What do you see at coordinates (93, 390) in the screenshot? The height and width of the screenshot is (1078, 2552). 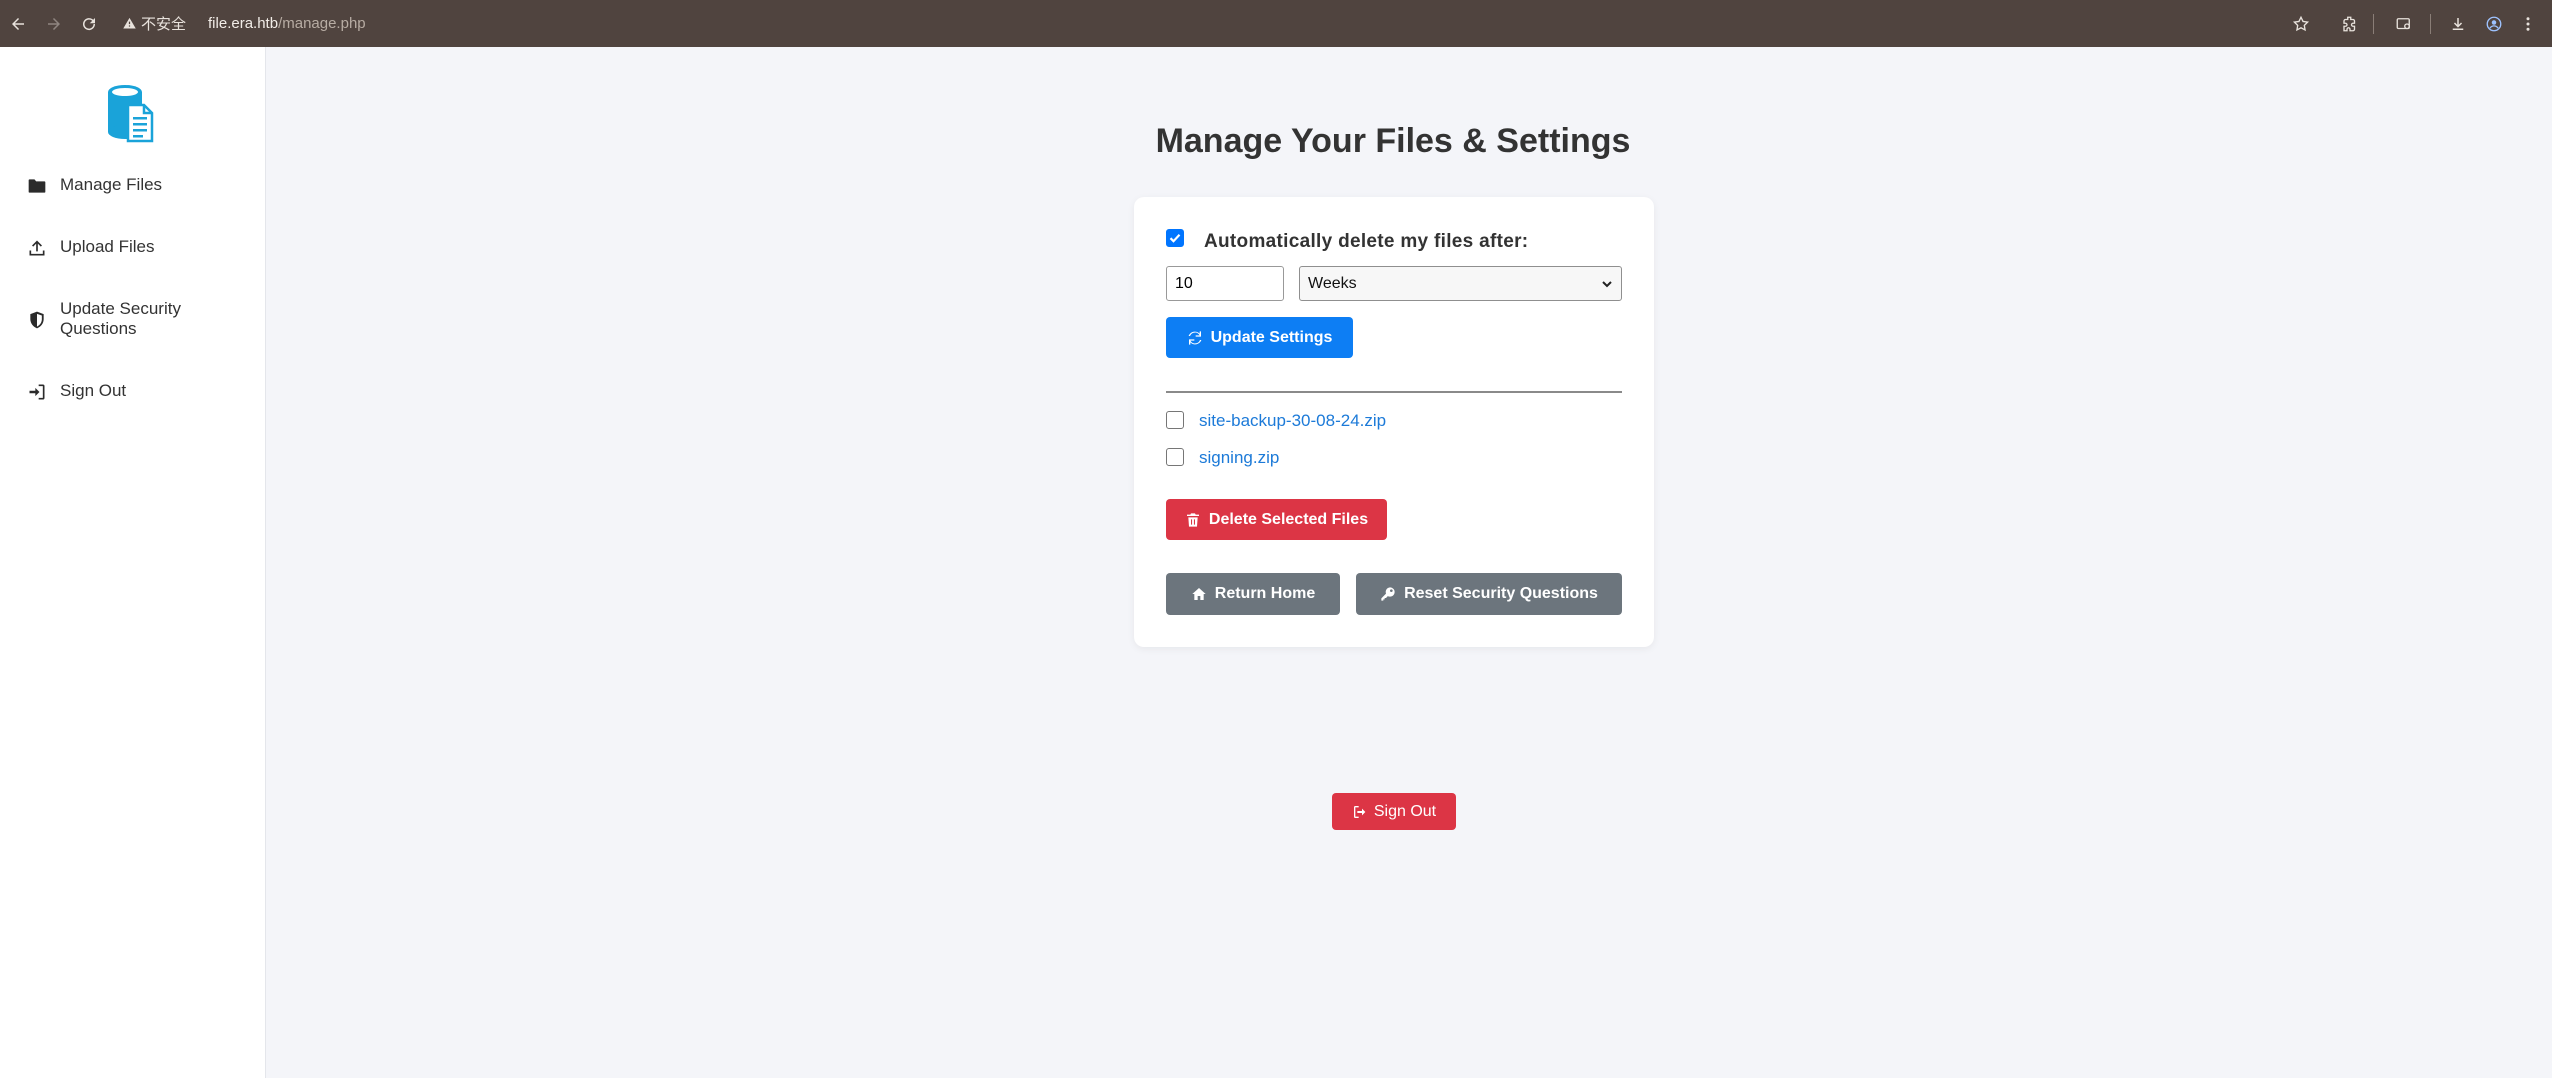 I see `sidebar-item-label: Sign Out` at bounding box center [93, 390].